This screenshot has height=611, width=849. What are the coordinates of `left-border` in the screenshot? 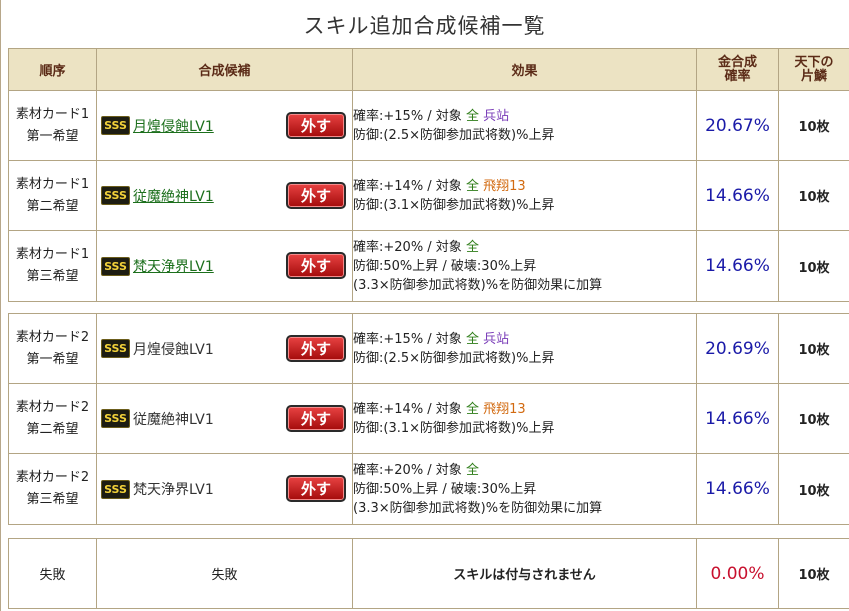 It's located at (0, 305).